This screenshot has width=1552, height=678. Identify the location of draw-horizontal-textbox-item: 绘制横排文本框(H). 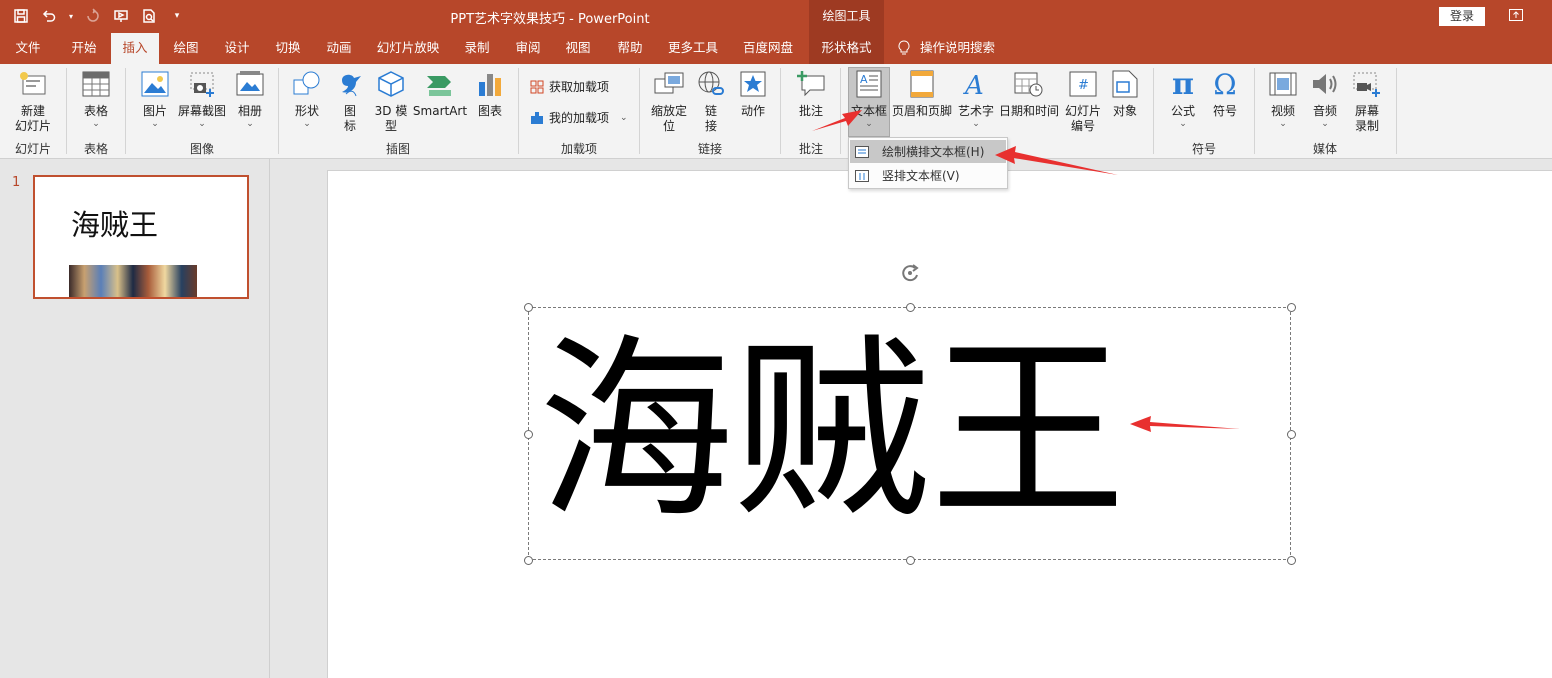
(928, 151).